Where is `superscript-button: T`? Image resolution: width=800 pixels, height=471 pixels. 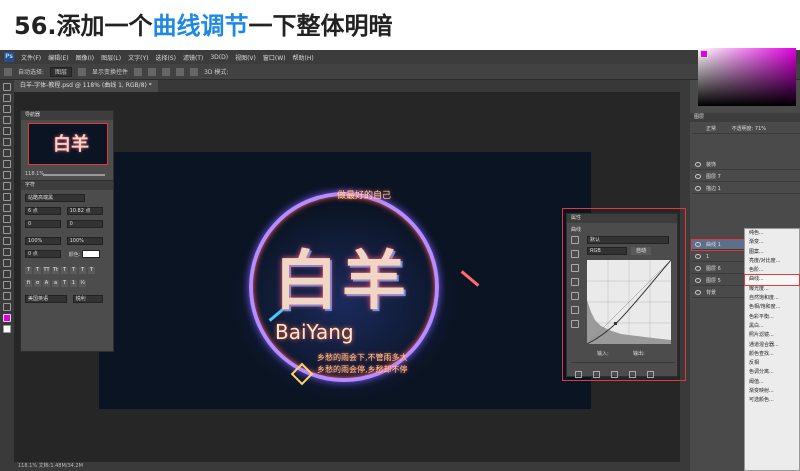
superscript-button: T is located at coordinates (64, 270).